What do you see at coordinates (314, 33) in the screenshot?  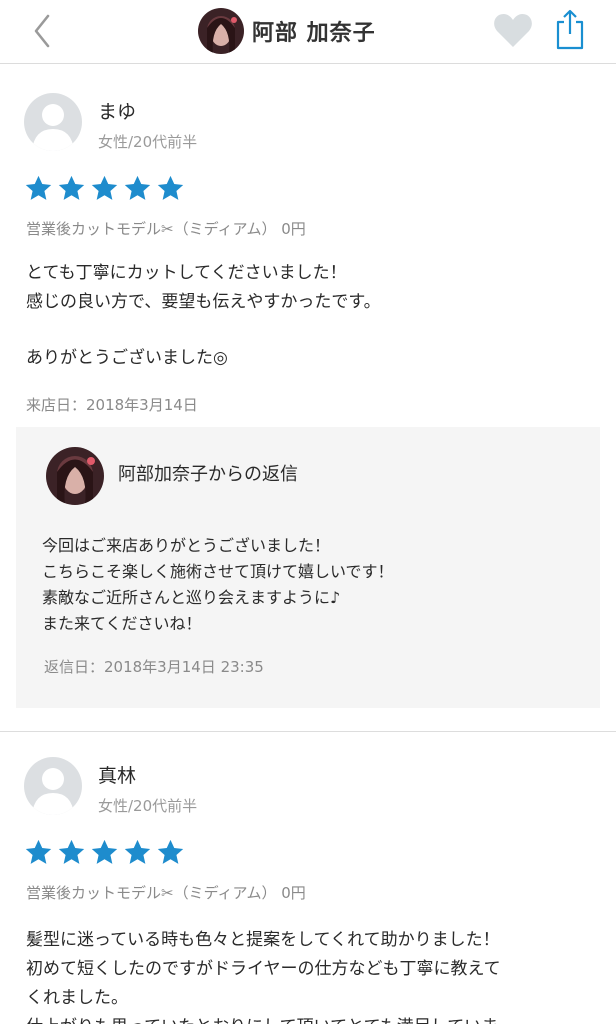 I see `page-title: 阿部 加奈子` at bounding box center [314, 33].